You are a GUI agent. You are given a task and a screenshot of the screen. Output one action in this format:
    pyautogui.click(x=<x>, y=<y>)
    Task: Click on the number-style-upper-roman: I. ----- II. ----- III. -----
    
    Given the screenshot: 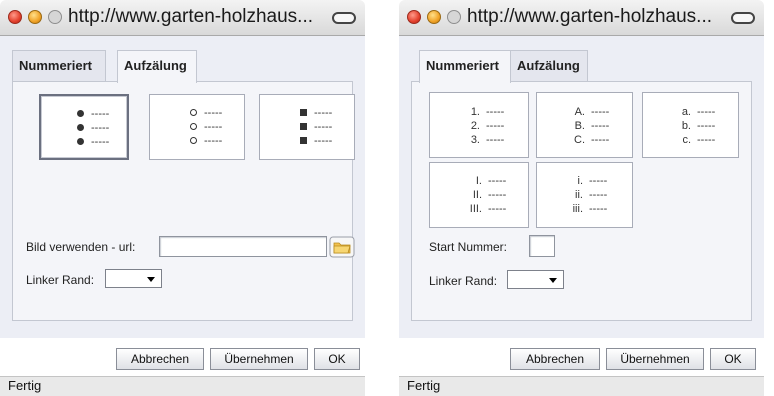 What is the action you would take?
    pyautogui.click(x=479, y=195)
    